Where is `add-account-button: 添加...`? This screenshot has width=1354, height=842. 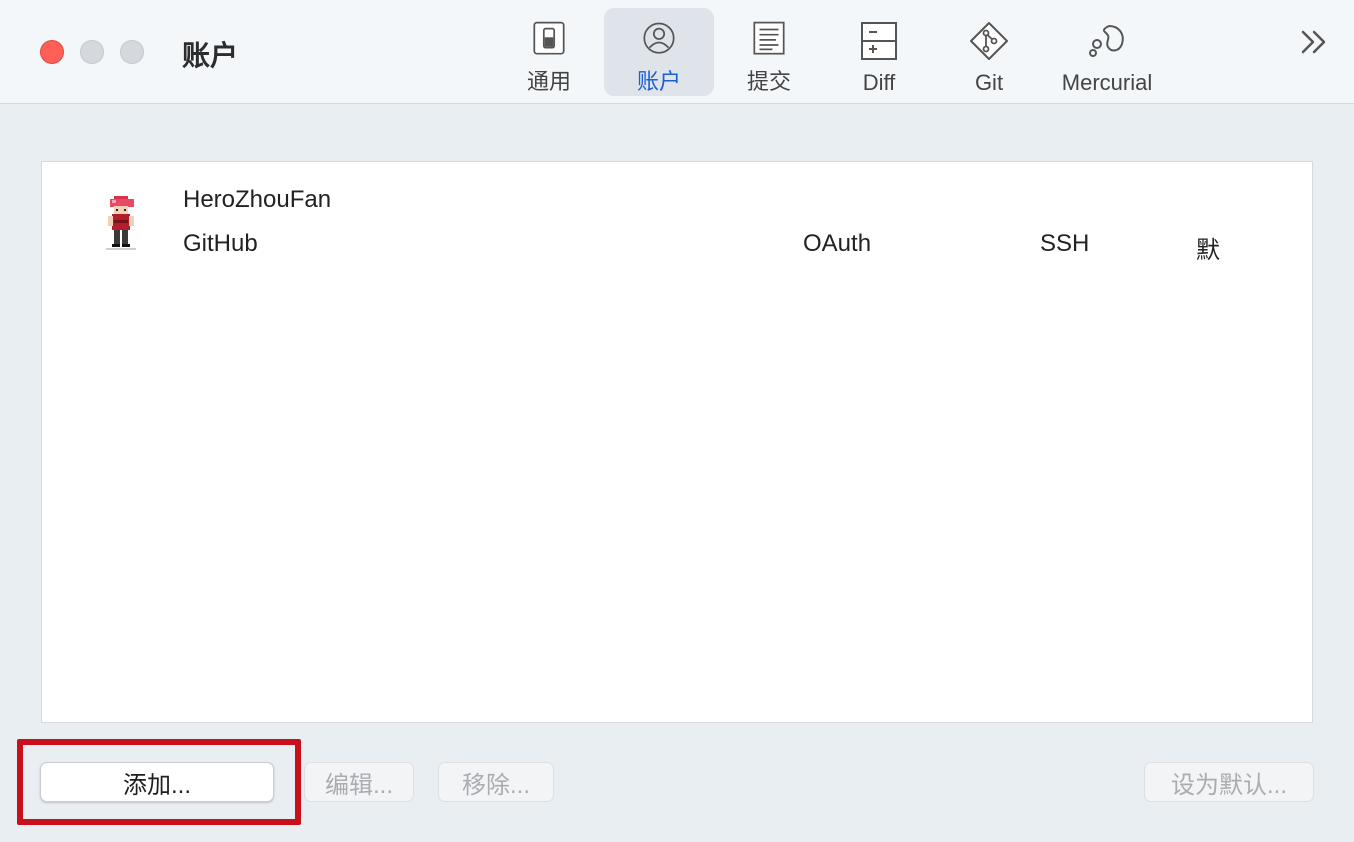 add-account-button: 添加... is located at coordinates (157, 782).